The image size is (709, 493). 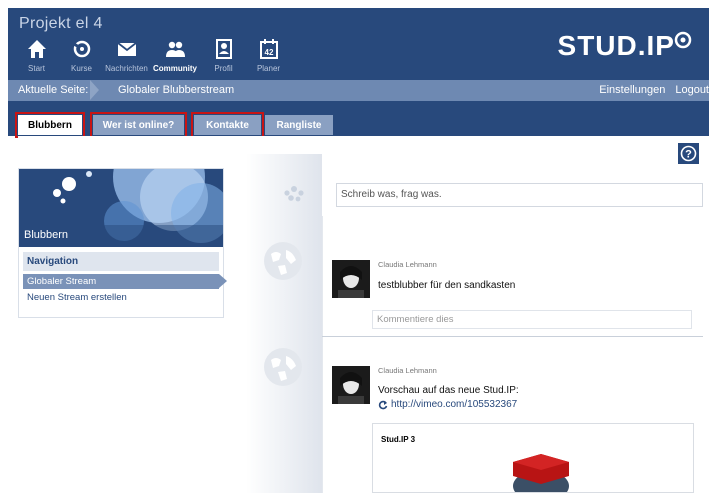 I want to click on help-button: ?, so click(x=688, y=153).